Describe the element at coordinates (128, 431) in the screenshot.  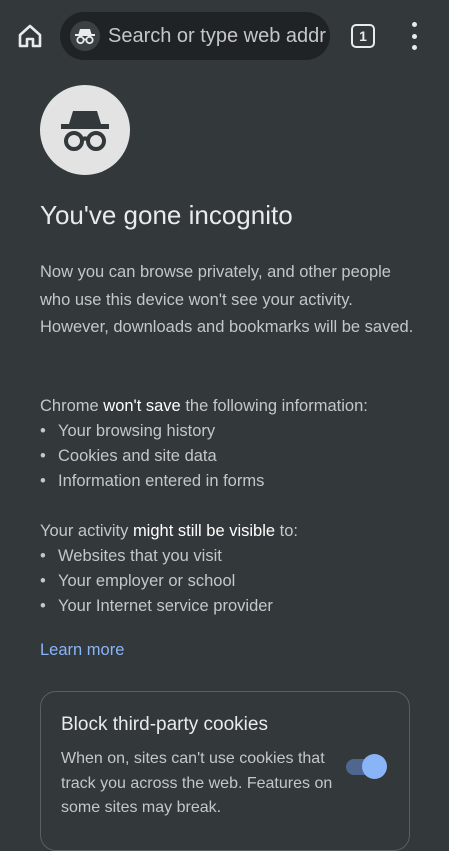
I see `list-item: • Your browsing history` at that location.